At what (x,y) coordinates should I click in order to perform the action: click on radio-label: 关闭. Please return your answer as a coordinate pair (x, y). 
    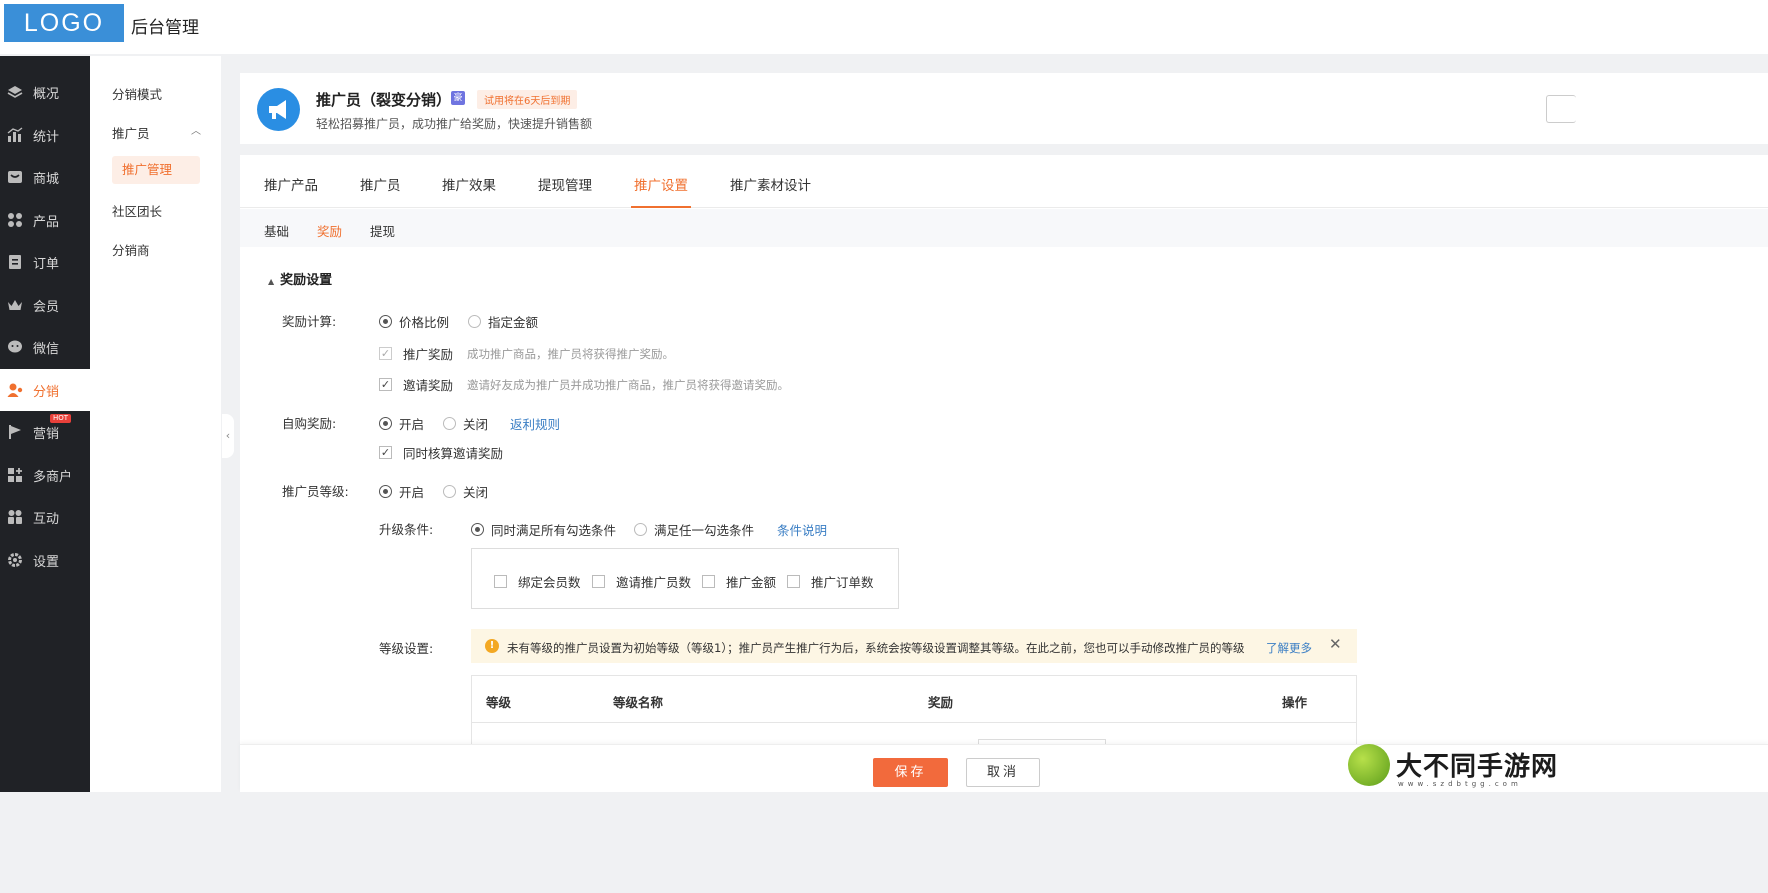
    Looking at the image, I should click on (476, 424).